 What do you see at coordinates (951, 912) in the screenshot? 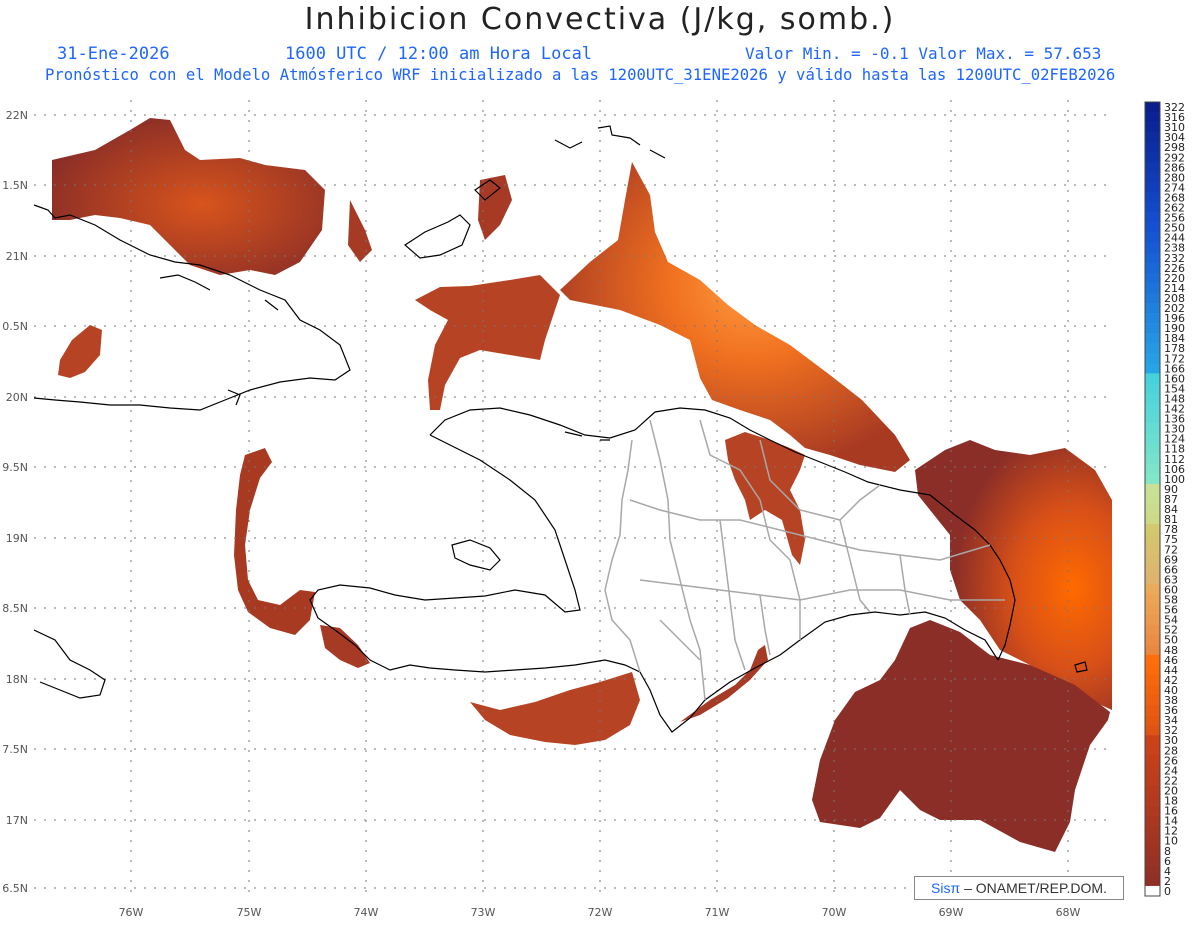
I see `lon-label: 69W` at bounding box center [951, 912].